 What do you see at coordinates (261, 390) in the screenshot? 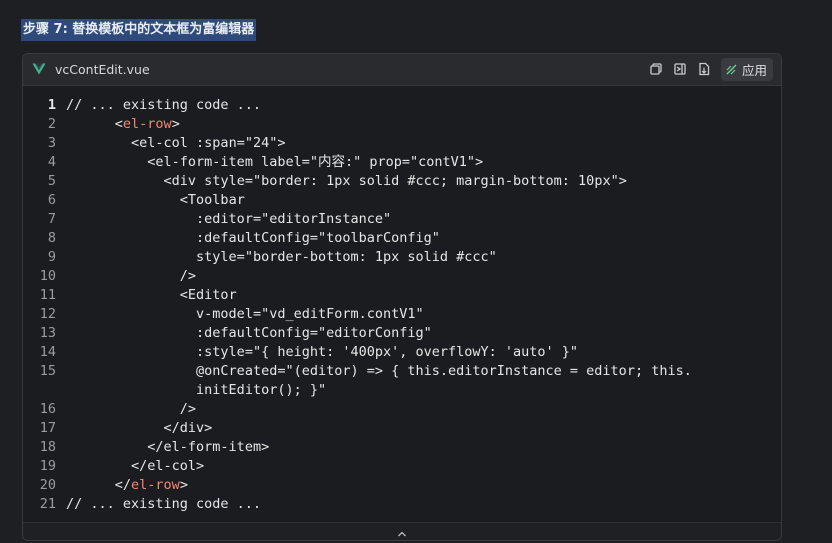
I see `code-segment: initEditor(); }"` at bounding box center [261, 390].